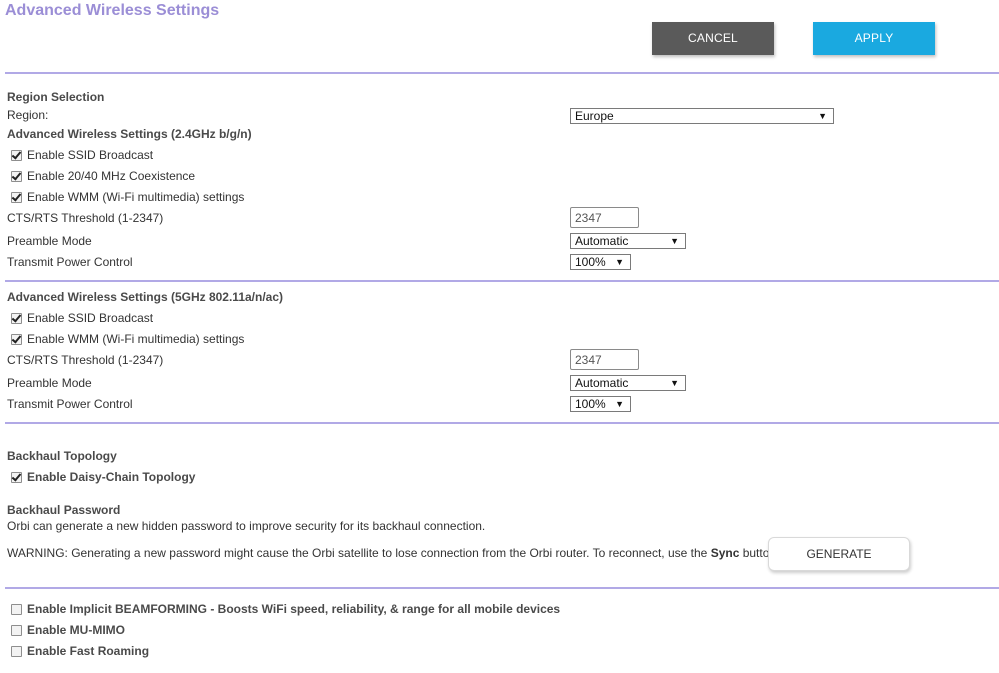  What do you see at coordinates (16, 651) in the screenshot?
I see `fast-roaming-checkbox` at bounding box center [16, 651].